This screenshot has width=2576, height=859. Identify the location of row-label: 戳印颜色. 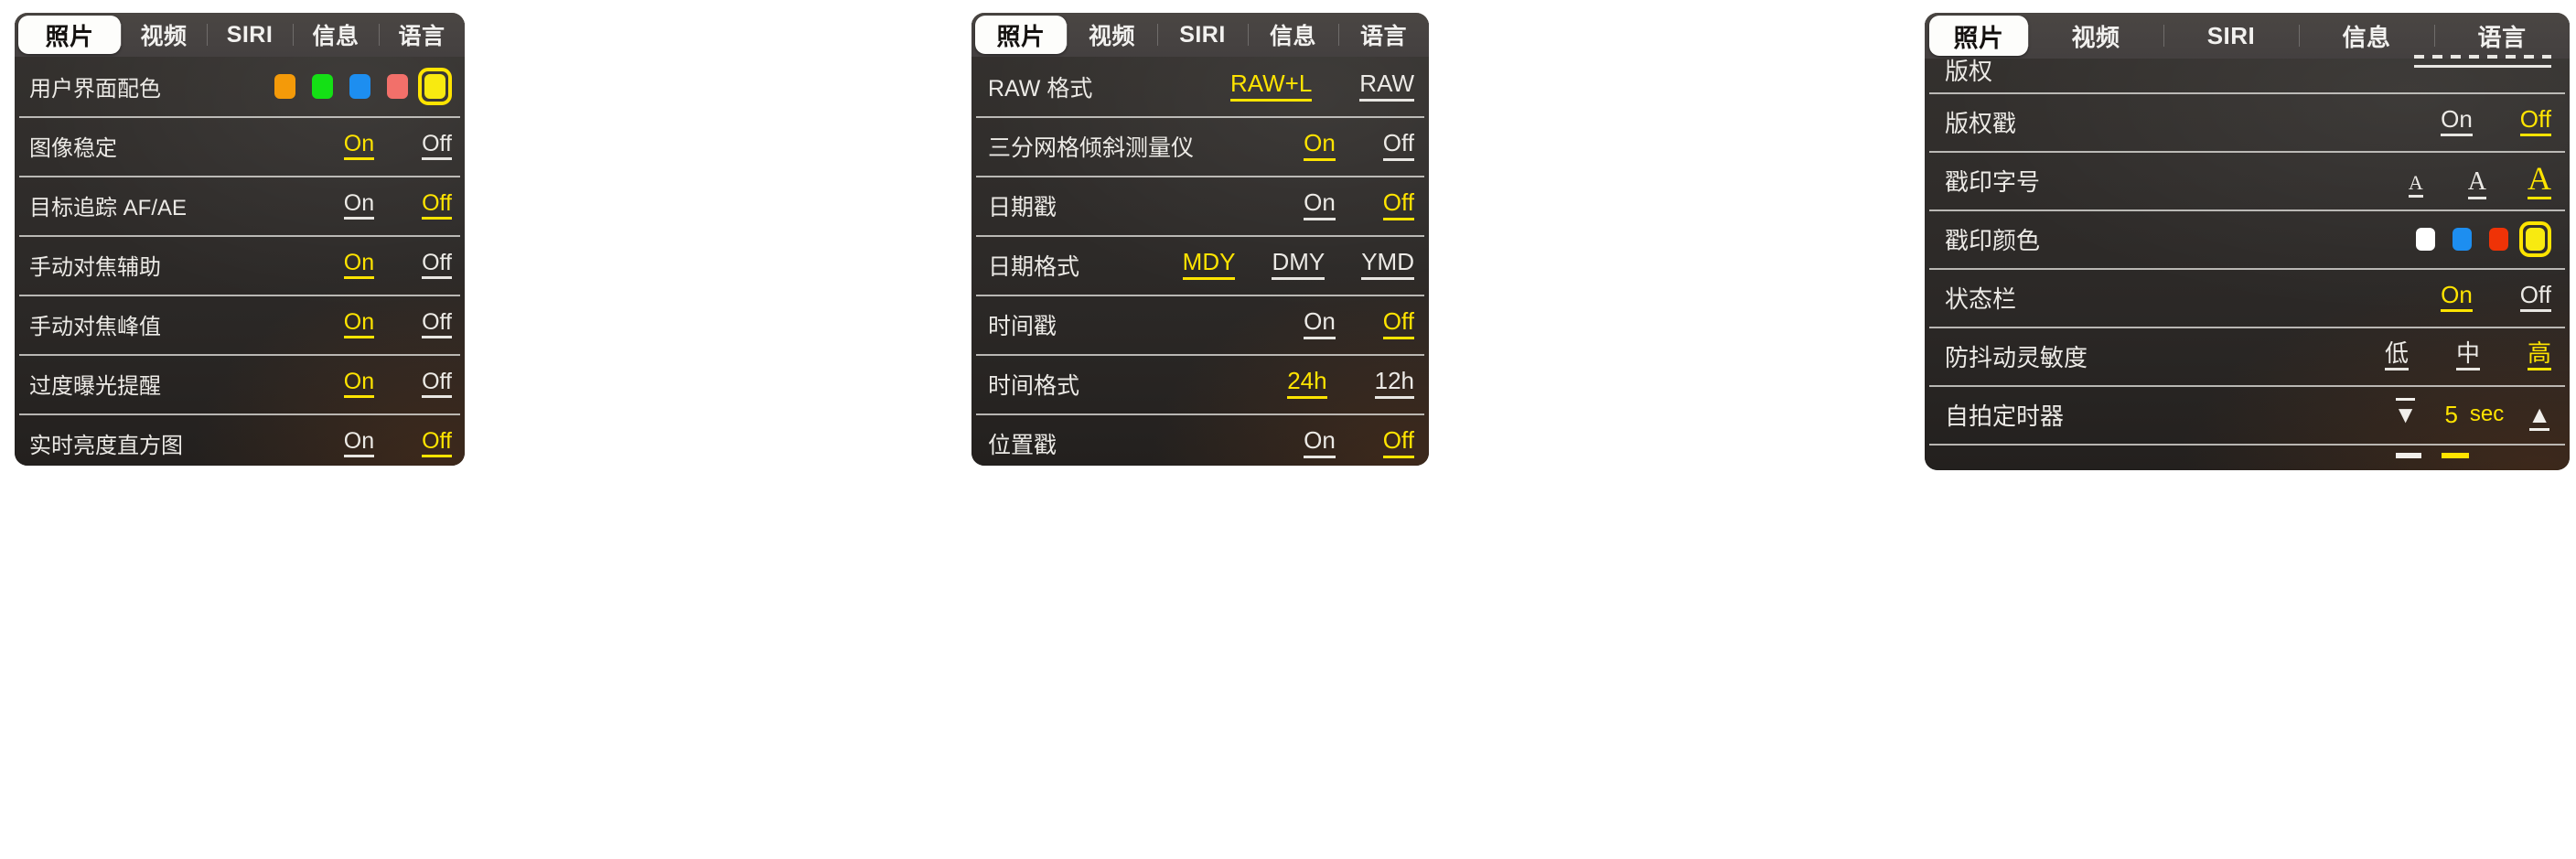
(1993, 240).